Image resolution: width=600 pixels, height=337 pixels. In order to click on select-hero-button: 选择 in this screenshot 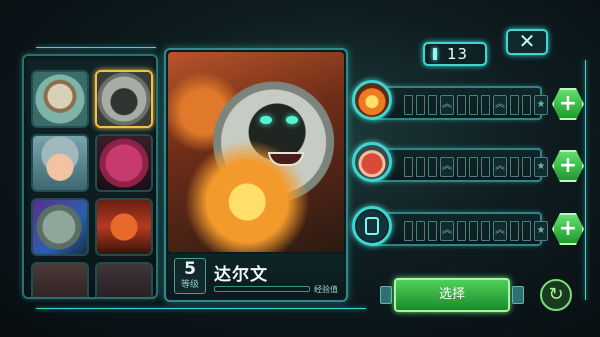, I will do `click(452, 295)`.